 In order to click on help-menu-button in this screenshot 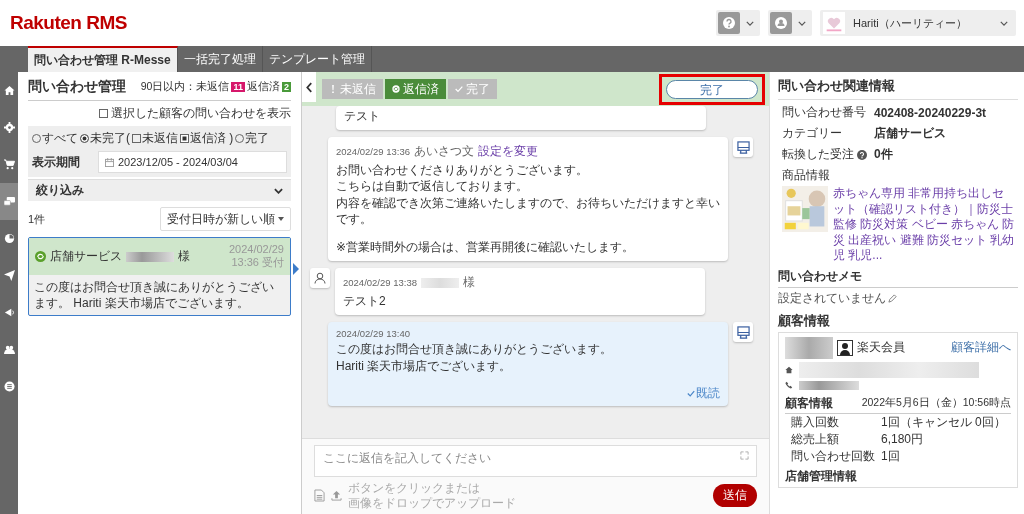, I will do `click(738, 23)`.